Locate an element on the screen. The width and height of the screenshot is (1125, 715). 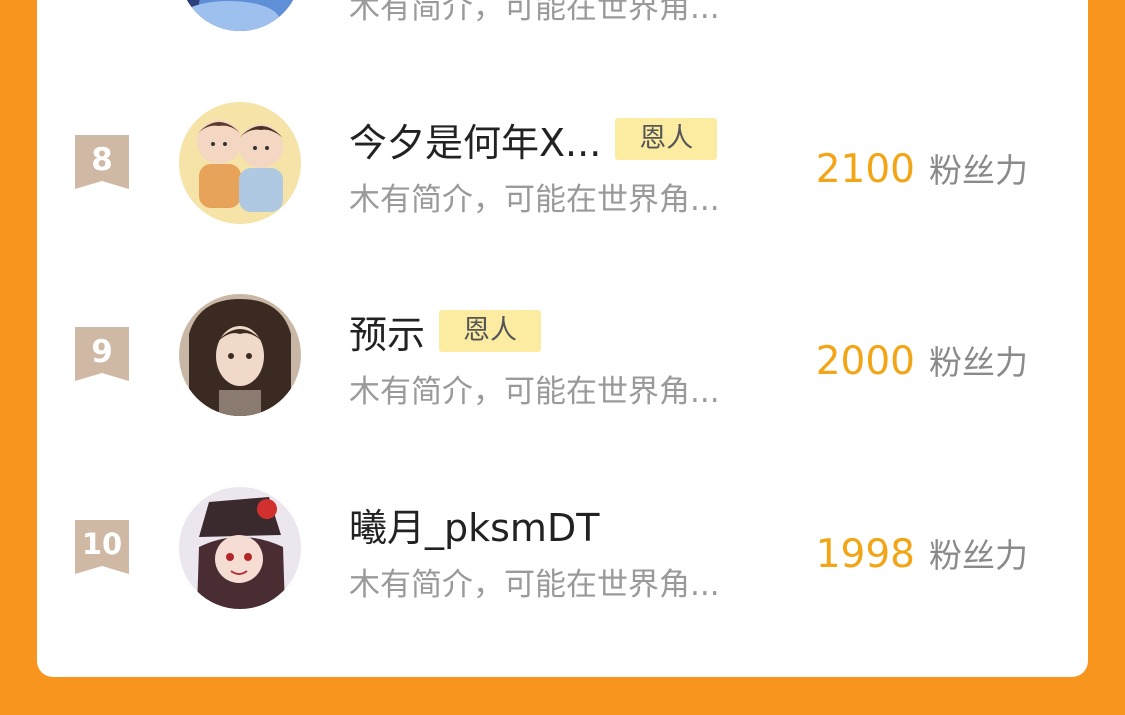
rank-number: 8 is located at coordinates (102, 160).